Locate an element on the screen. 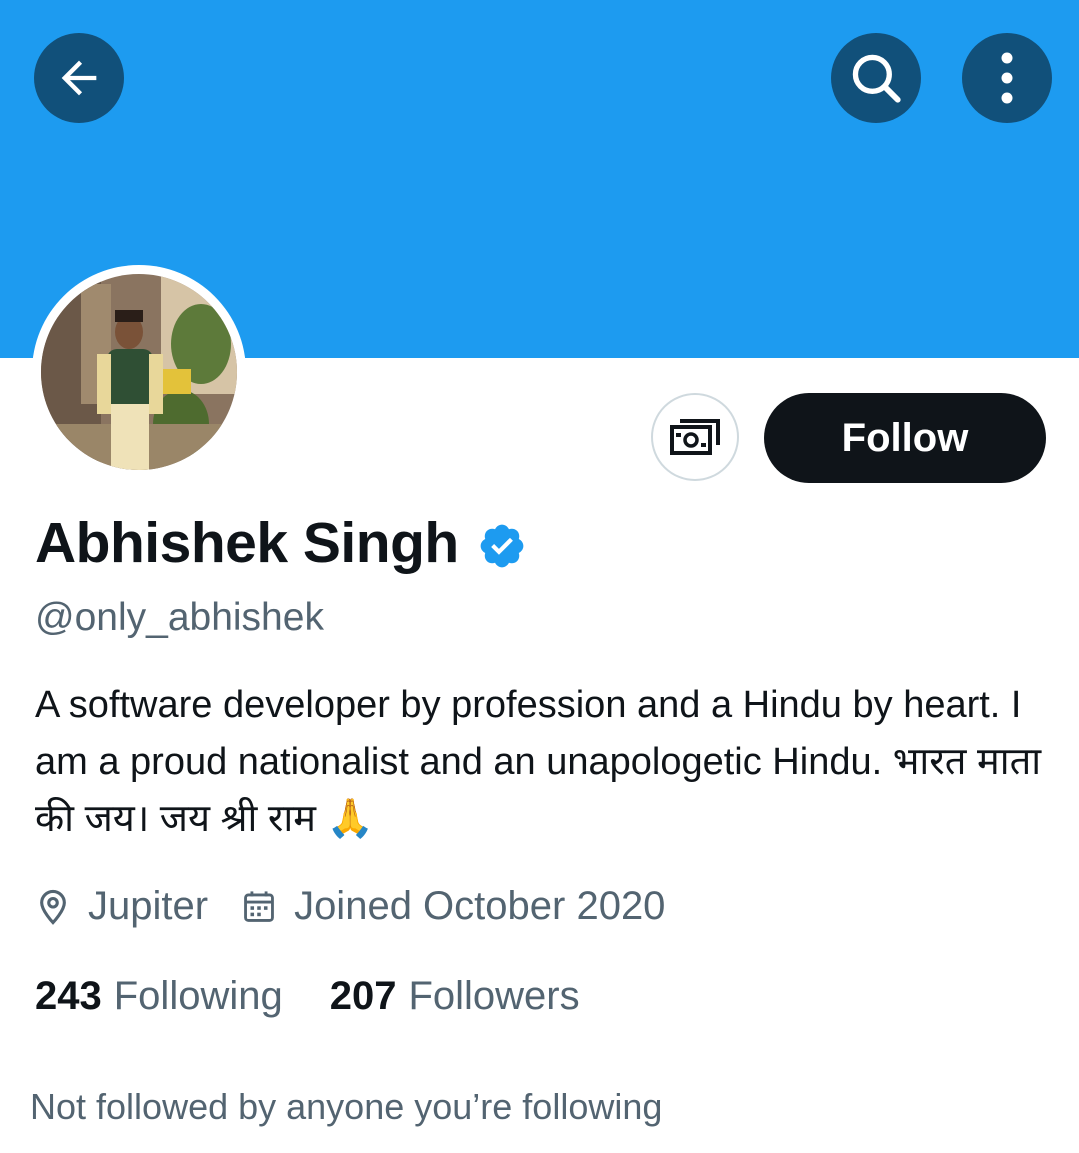 This screenshot has width=1079, height=1153. arrow-left-icon is located at coordinates (79, 78).